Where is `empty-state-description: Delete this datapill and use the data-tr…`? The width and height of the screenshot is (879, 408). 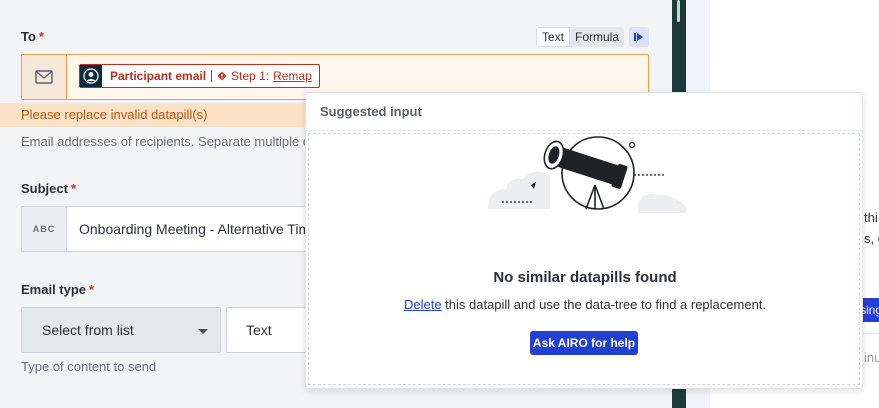 empty-state-description: Delete this datapill and use the data-tr… is located at coordinates (585, 304).